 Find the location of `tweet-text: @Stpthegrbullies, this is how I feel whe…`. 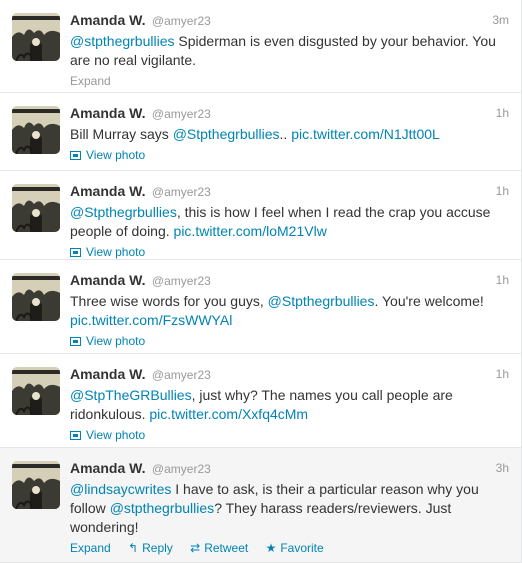

tweet-text: @Stpthegrbullies, this is how I feel whe… is located at coordinates (289, 222).